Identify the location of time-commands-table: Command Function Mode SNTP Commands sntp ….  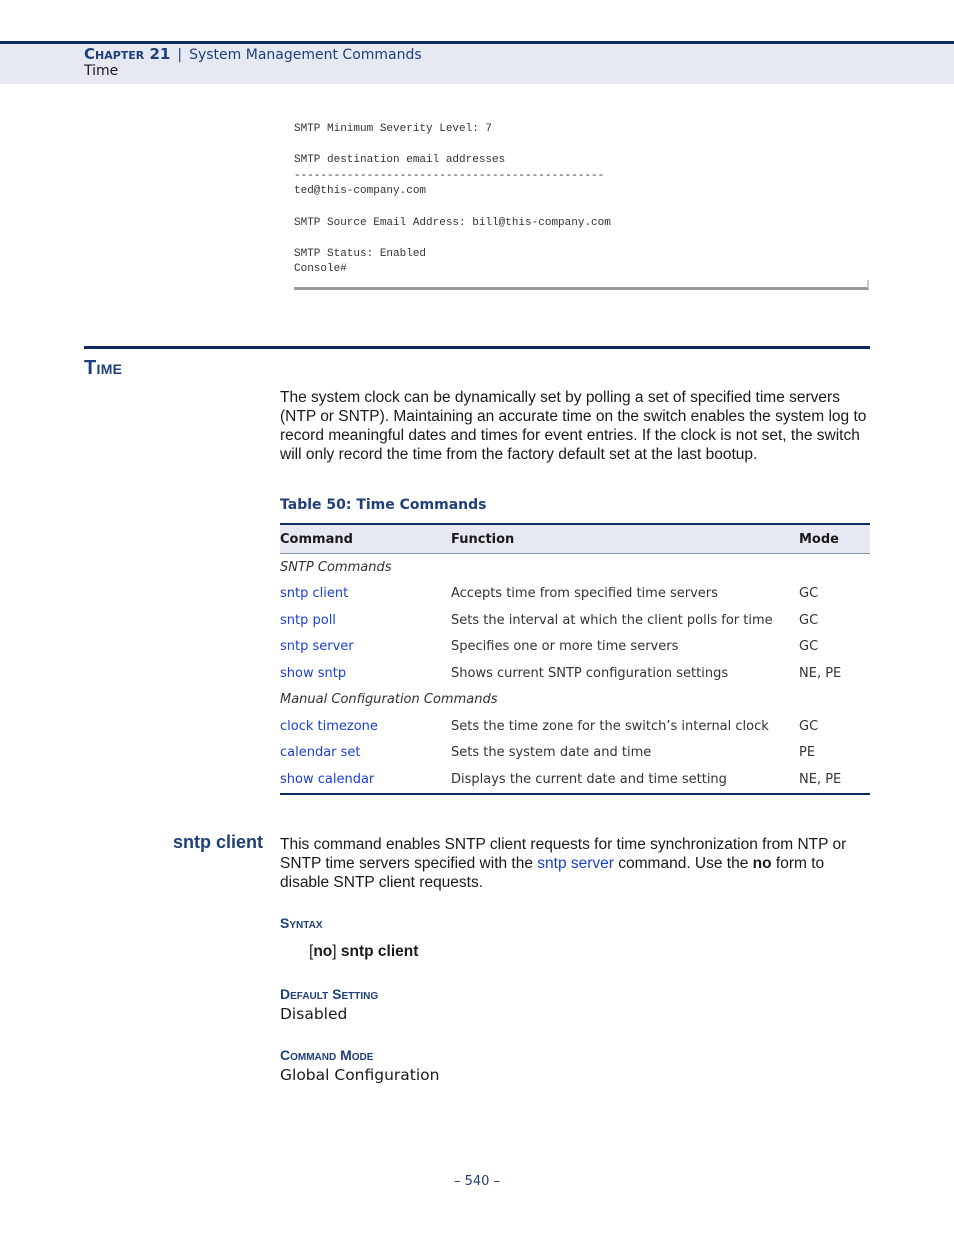
(575, 659).